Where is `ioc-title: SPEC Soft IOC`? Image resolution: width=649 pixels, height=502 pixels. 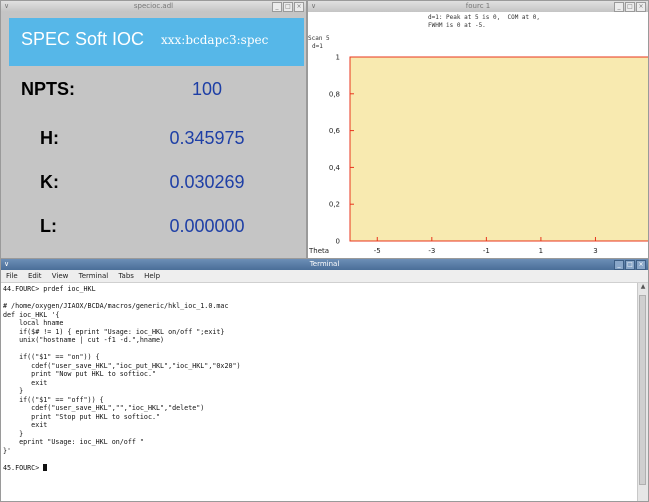 ioc-title: SPEC Soft IOC is located at coordinates (83, 39).